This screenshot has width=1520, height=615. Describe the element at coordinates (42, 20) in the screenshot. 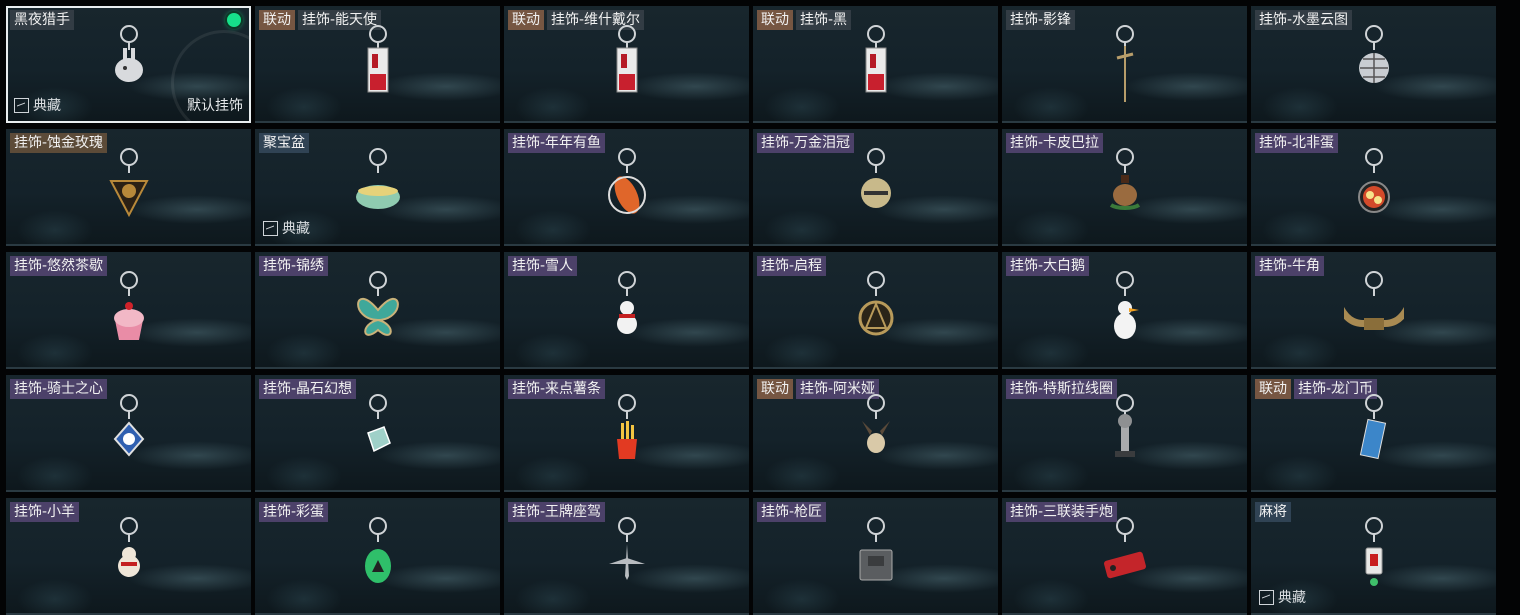

I see `charm-tagline: 黑夜猎手` at that location.